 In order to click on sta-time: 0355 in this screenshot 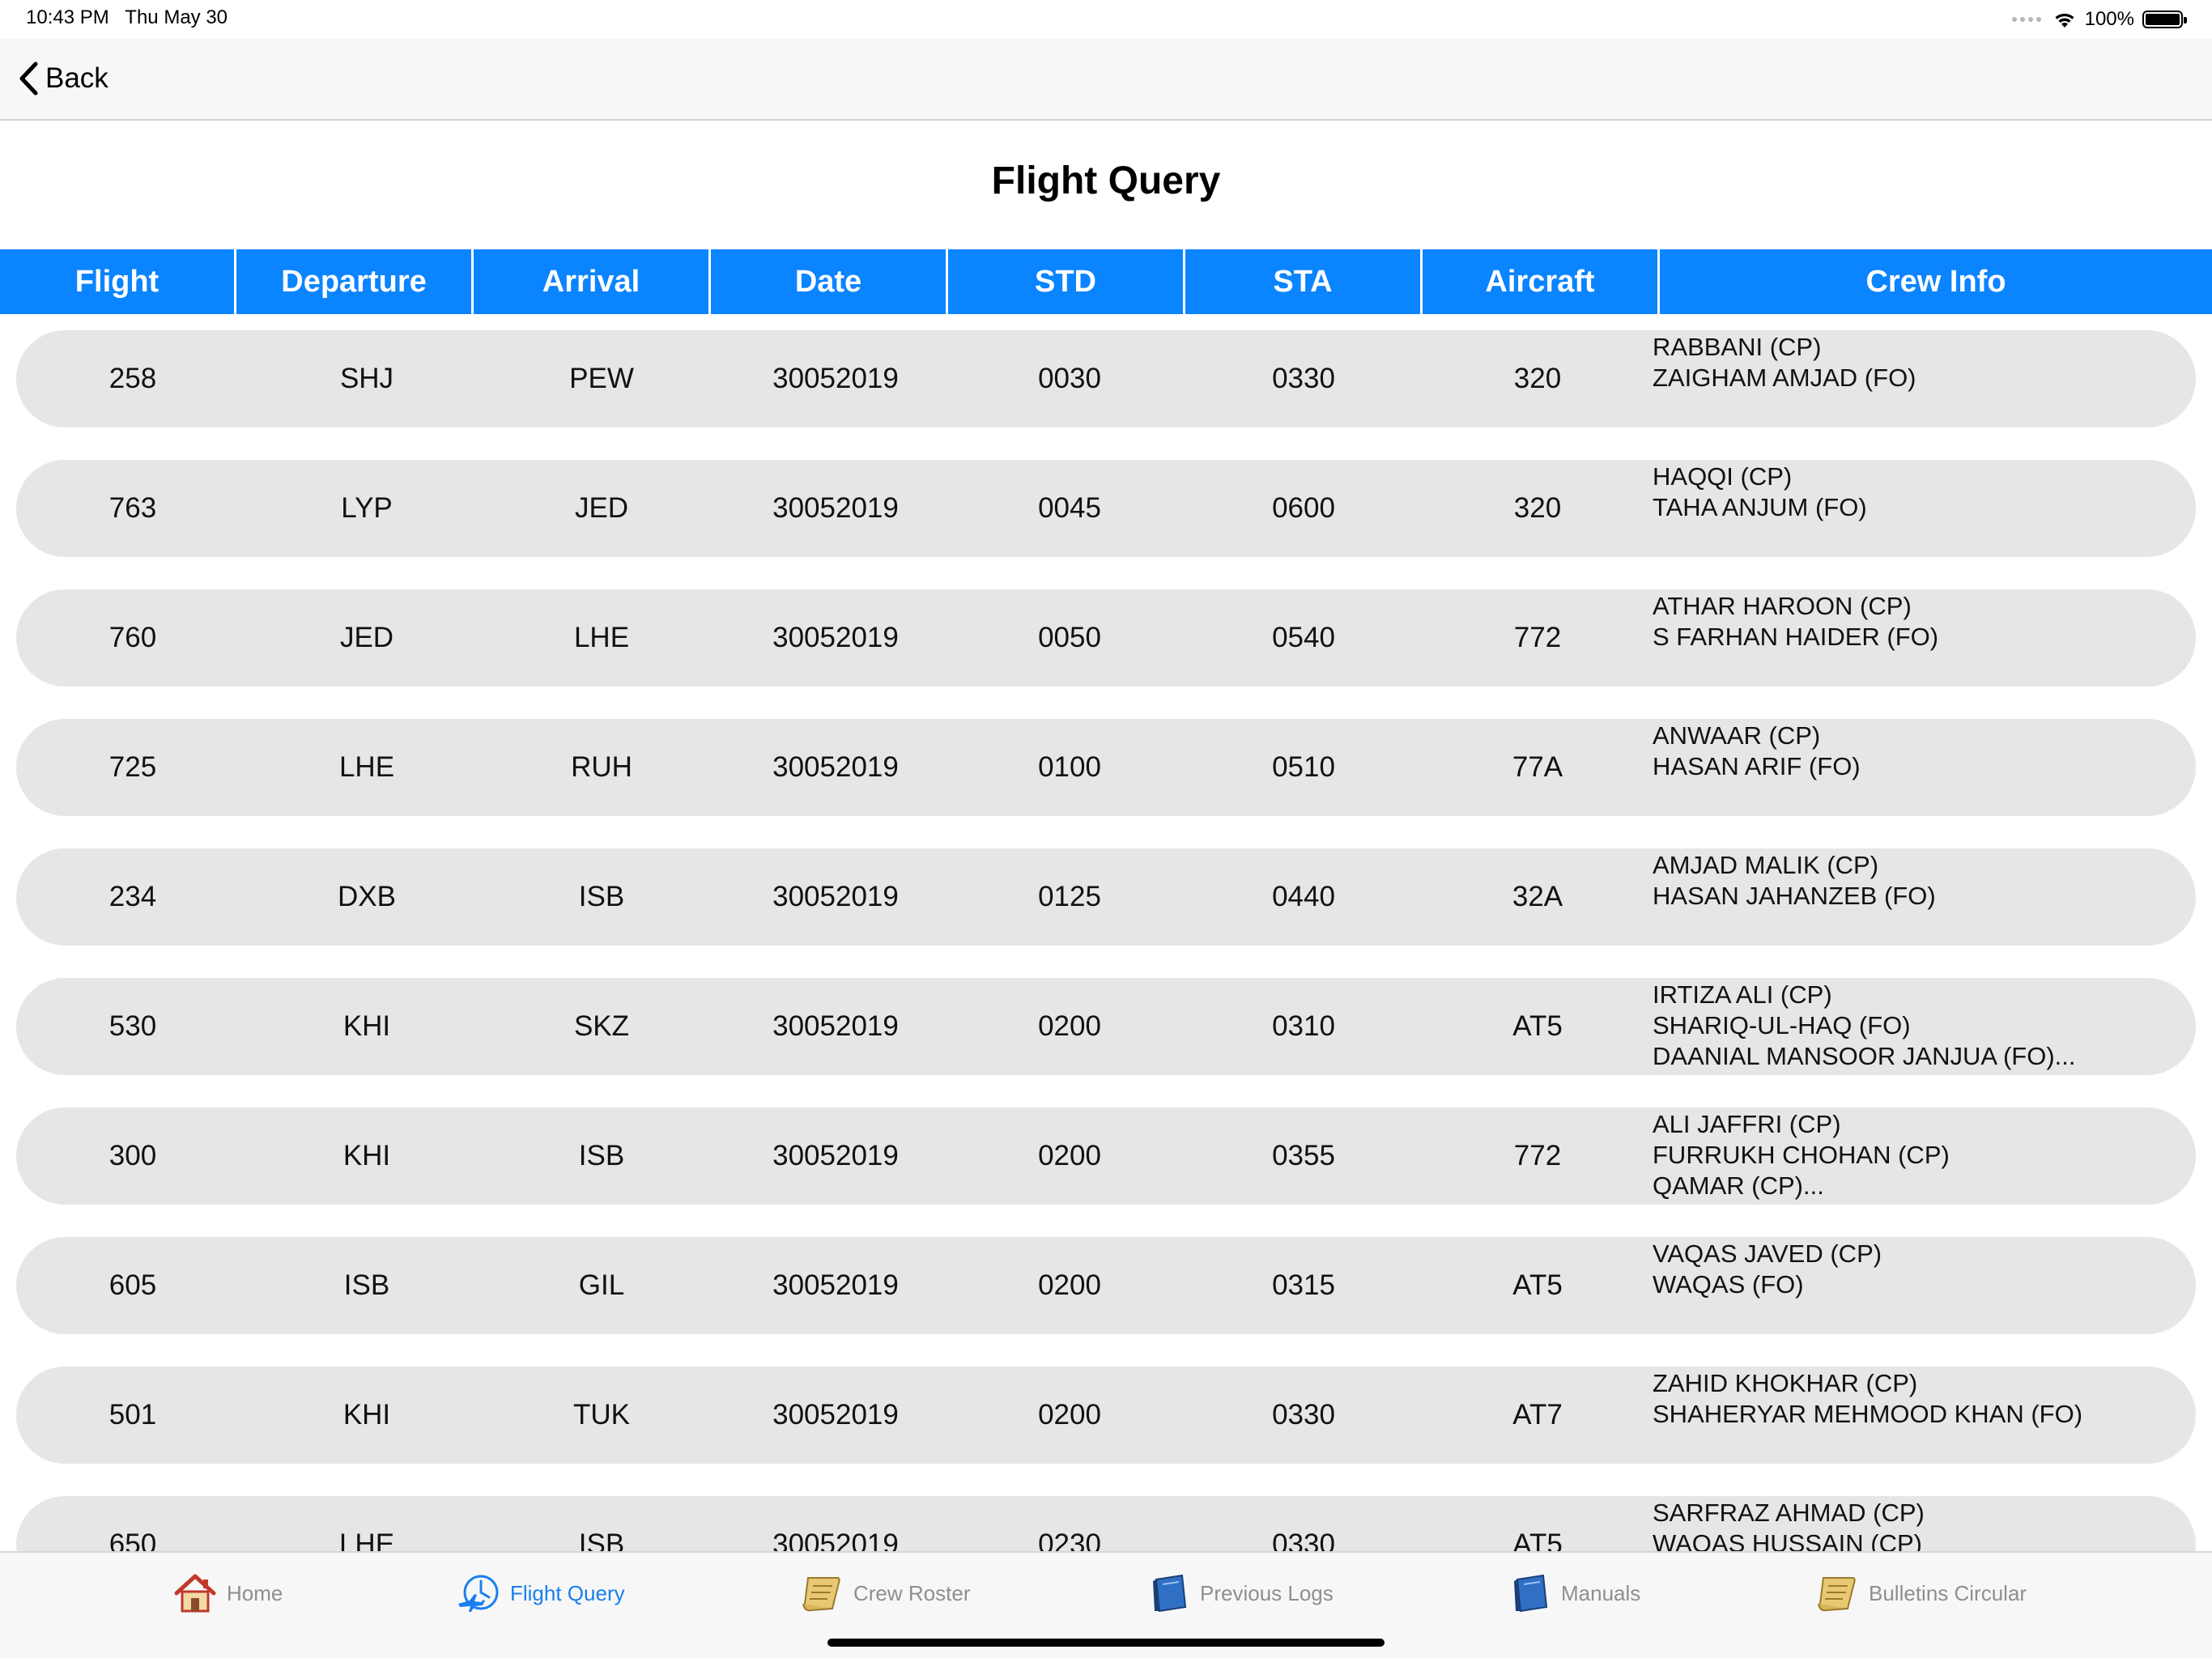, I will do `click(1304, 1155)`.